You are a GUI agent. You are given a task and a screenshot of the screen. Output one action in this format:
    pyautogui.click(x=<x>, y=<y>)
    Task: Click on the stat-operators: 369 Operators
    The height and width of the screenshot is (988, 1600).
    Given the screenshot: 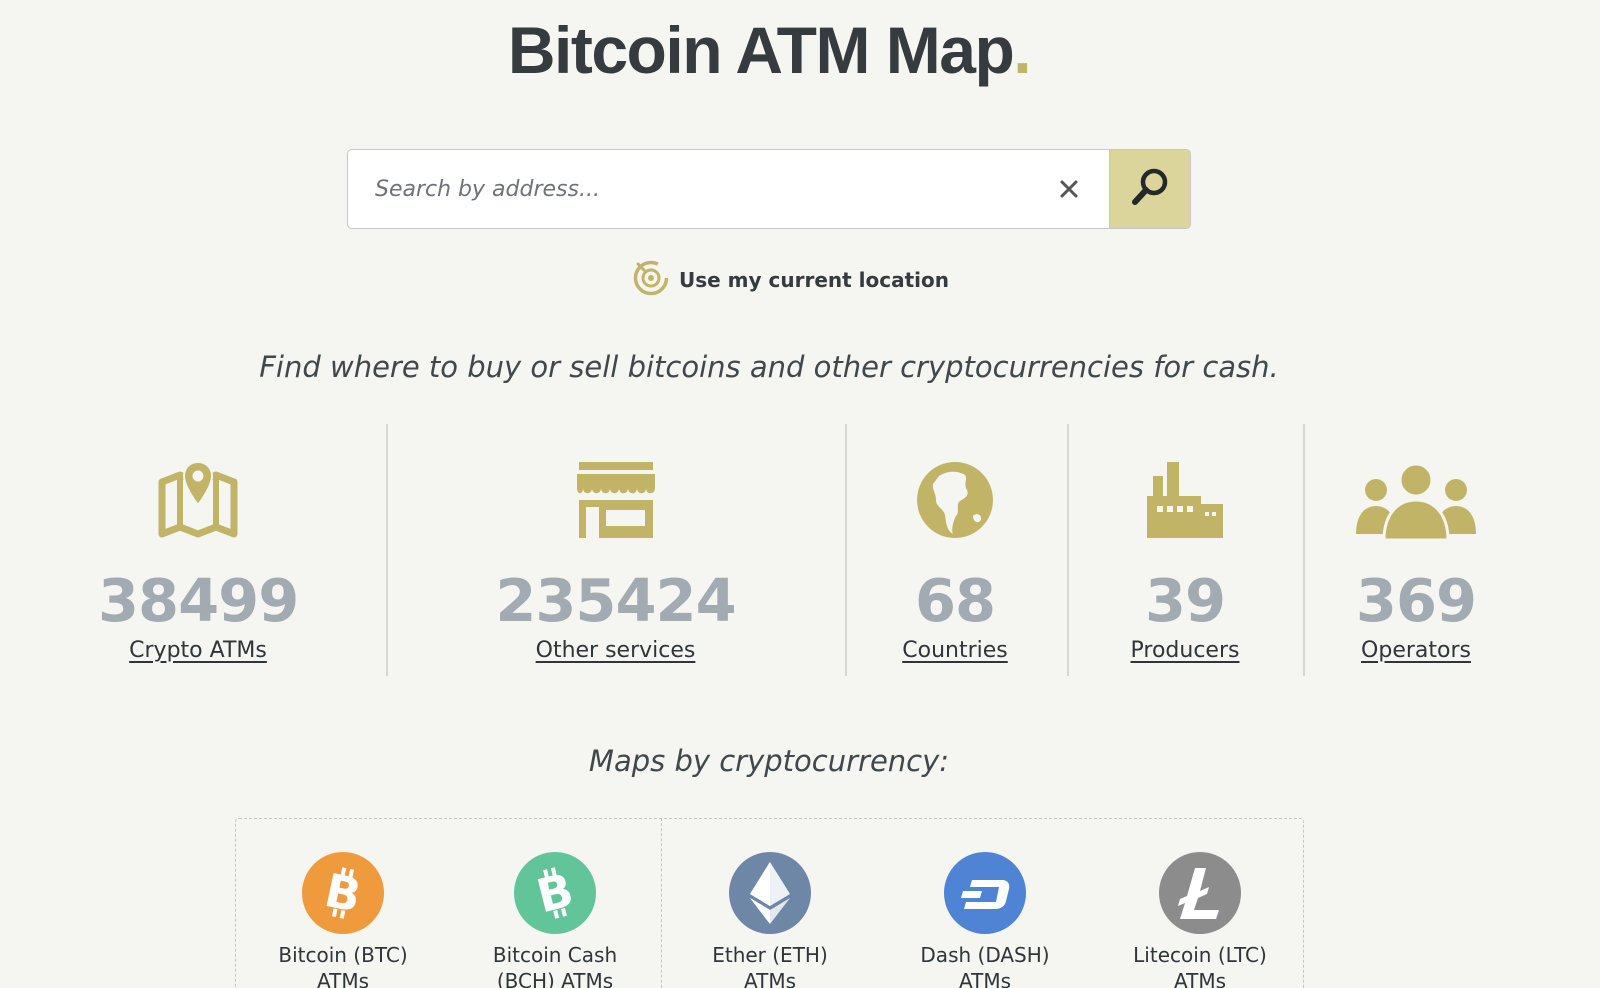 What is the action you would take?
    pyautogui.click(x=1416, y=550)
    